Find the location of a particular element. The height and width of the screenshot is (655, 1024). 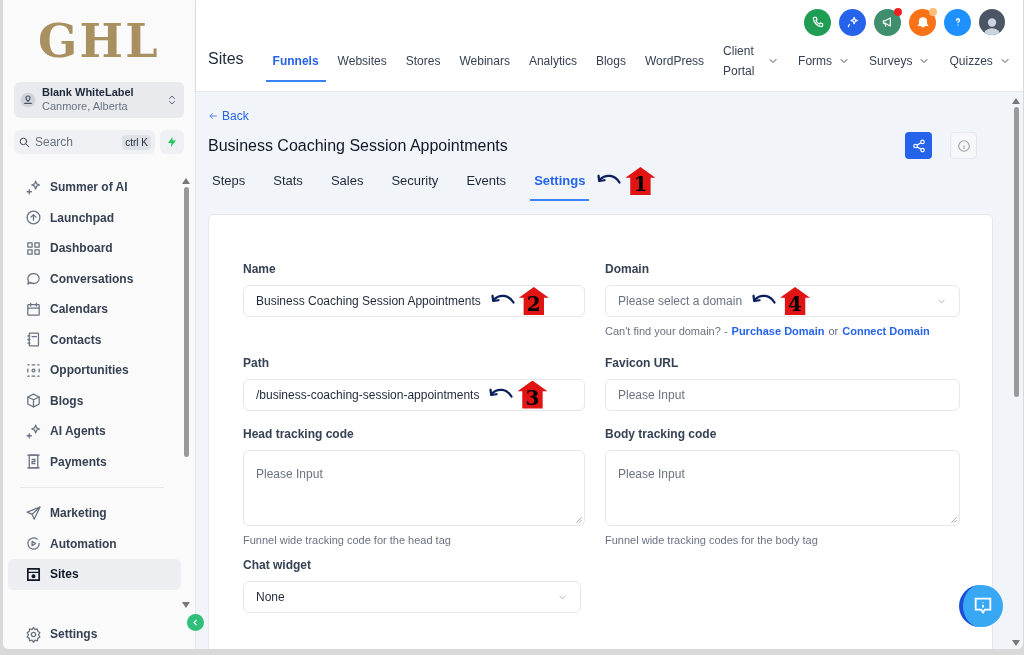

account-name: Blank WhiteLabel is located at coordinates (88, 93).